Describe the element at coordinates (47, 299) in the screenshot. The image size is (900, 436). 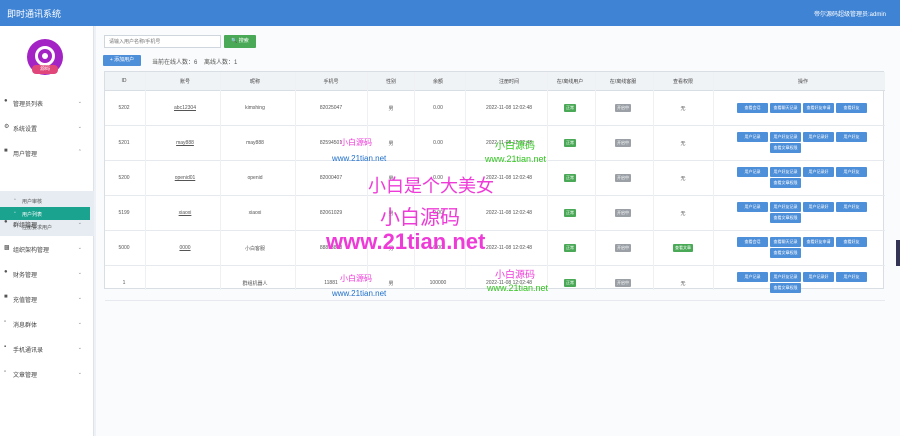
I see `sidebar-item-recharge: ■ 充值管理 ⌄` at that location.